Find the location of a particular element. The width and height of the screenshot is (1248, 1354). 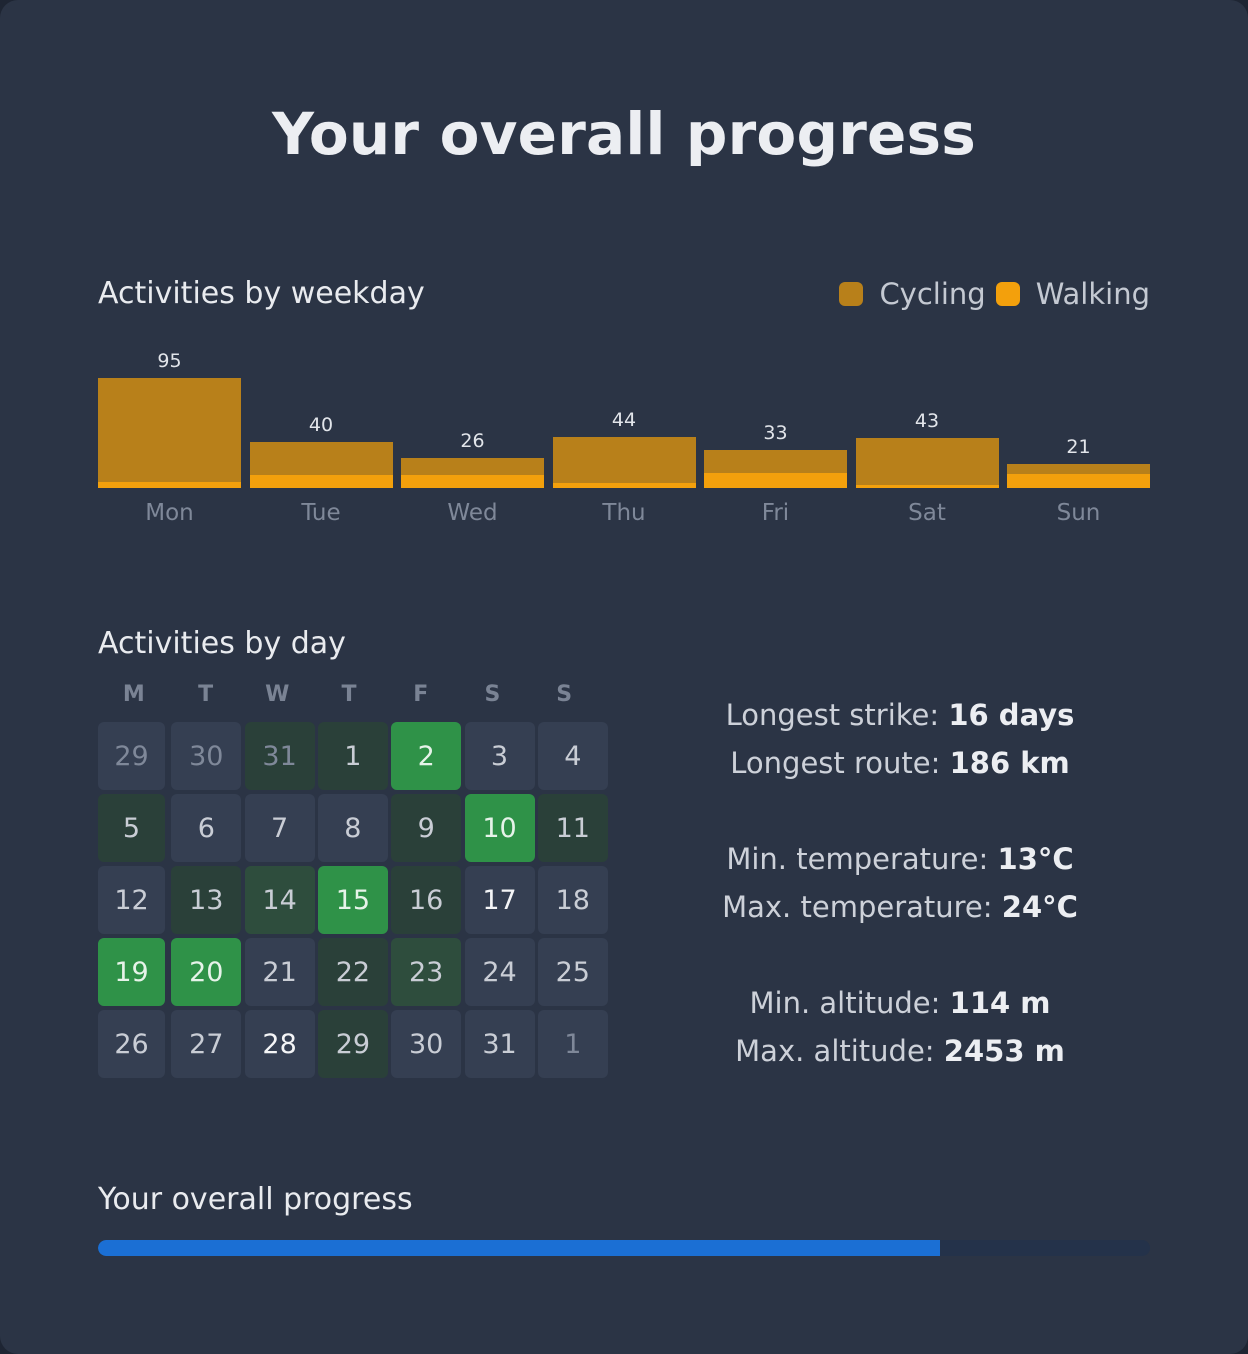

bar-group-wed: 26 Wed is located at coordinates (472, 435).